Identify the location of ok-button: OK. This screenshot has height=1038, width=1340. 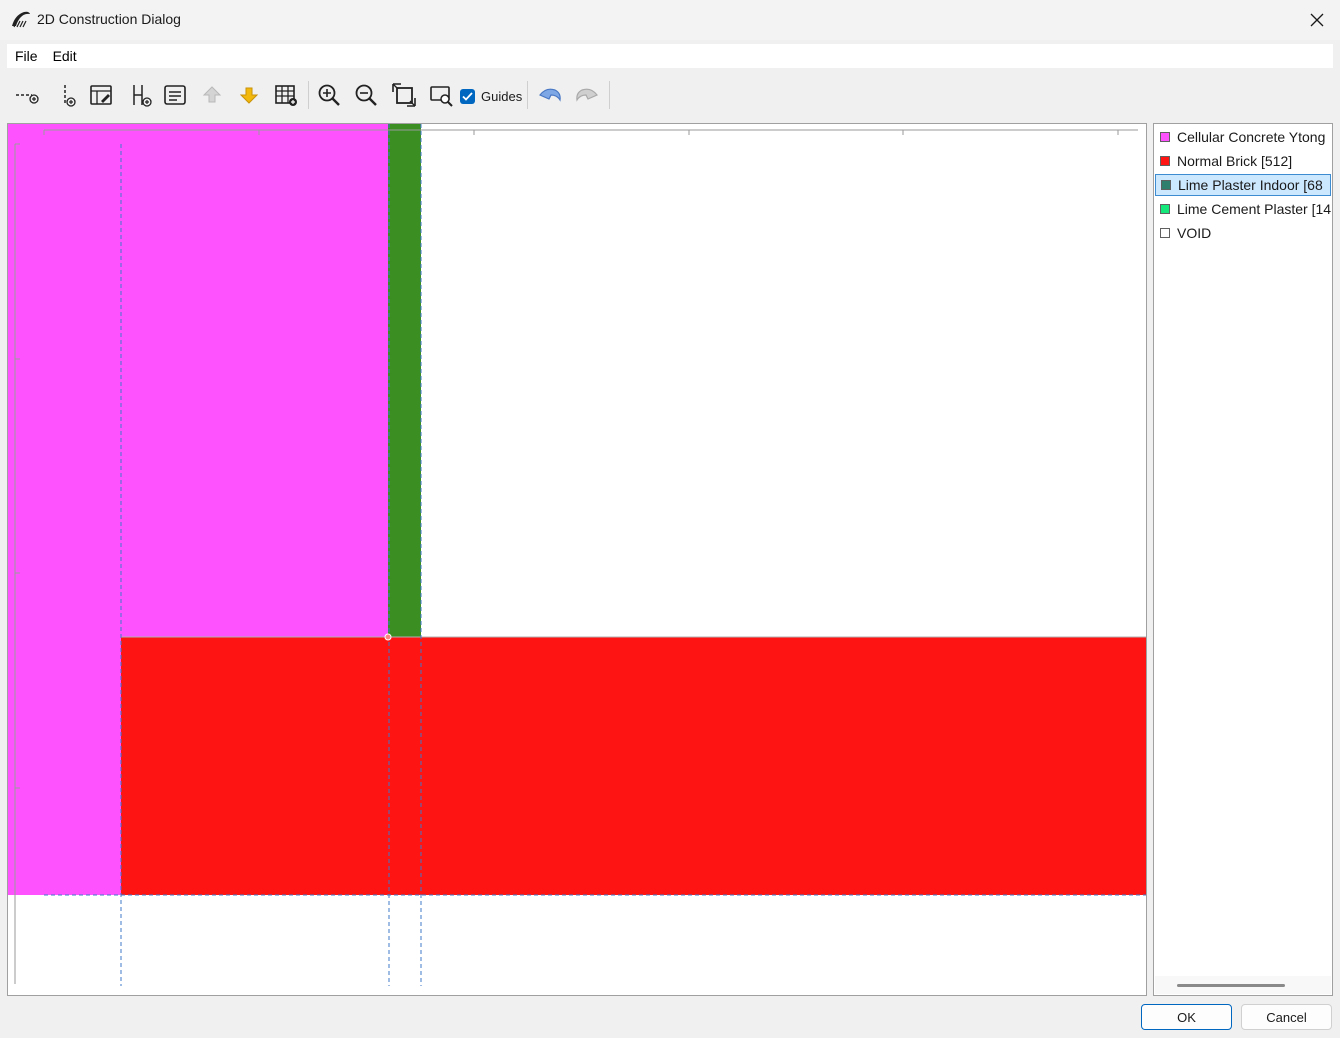
(1186, 1017).